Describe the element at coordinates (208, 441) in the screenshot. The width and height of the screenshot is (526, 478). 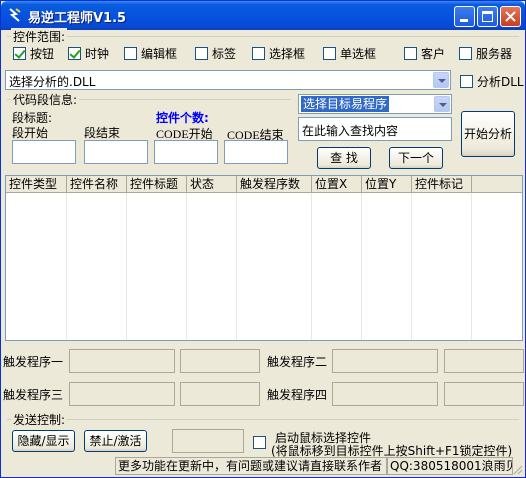
I see `mouse-target-box` at that location.